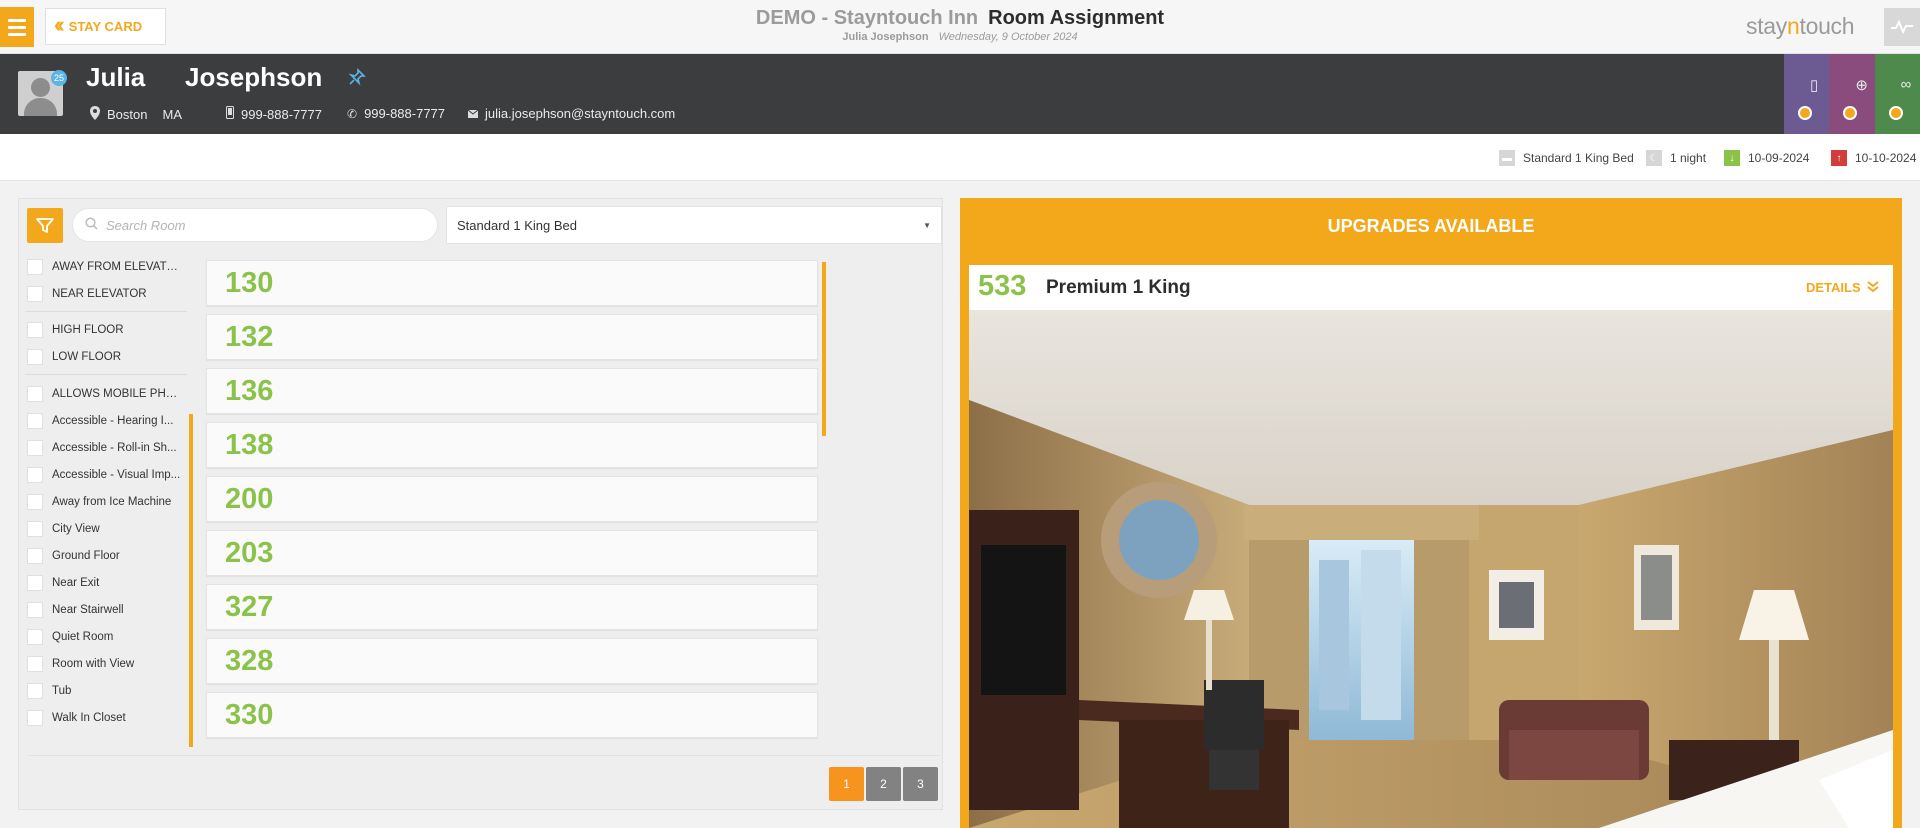 The image size is (1920, 828). I want to click on guest-mobile: 999-888-7777, so click(274, 114).